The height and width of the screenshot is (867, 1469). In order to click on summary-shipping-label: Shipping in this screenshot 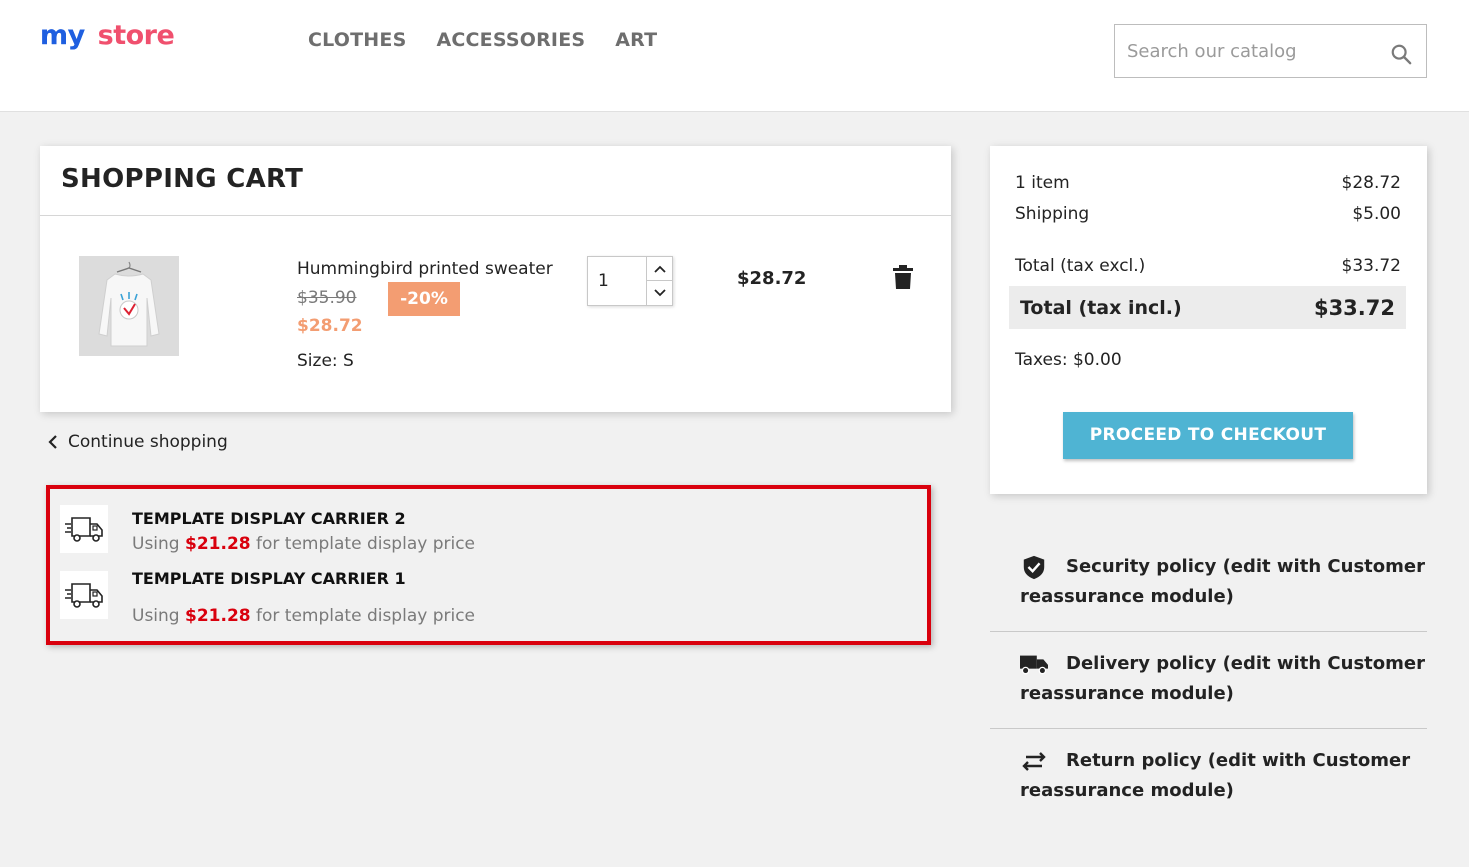, I will do `click(1052, 214)`.